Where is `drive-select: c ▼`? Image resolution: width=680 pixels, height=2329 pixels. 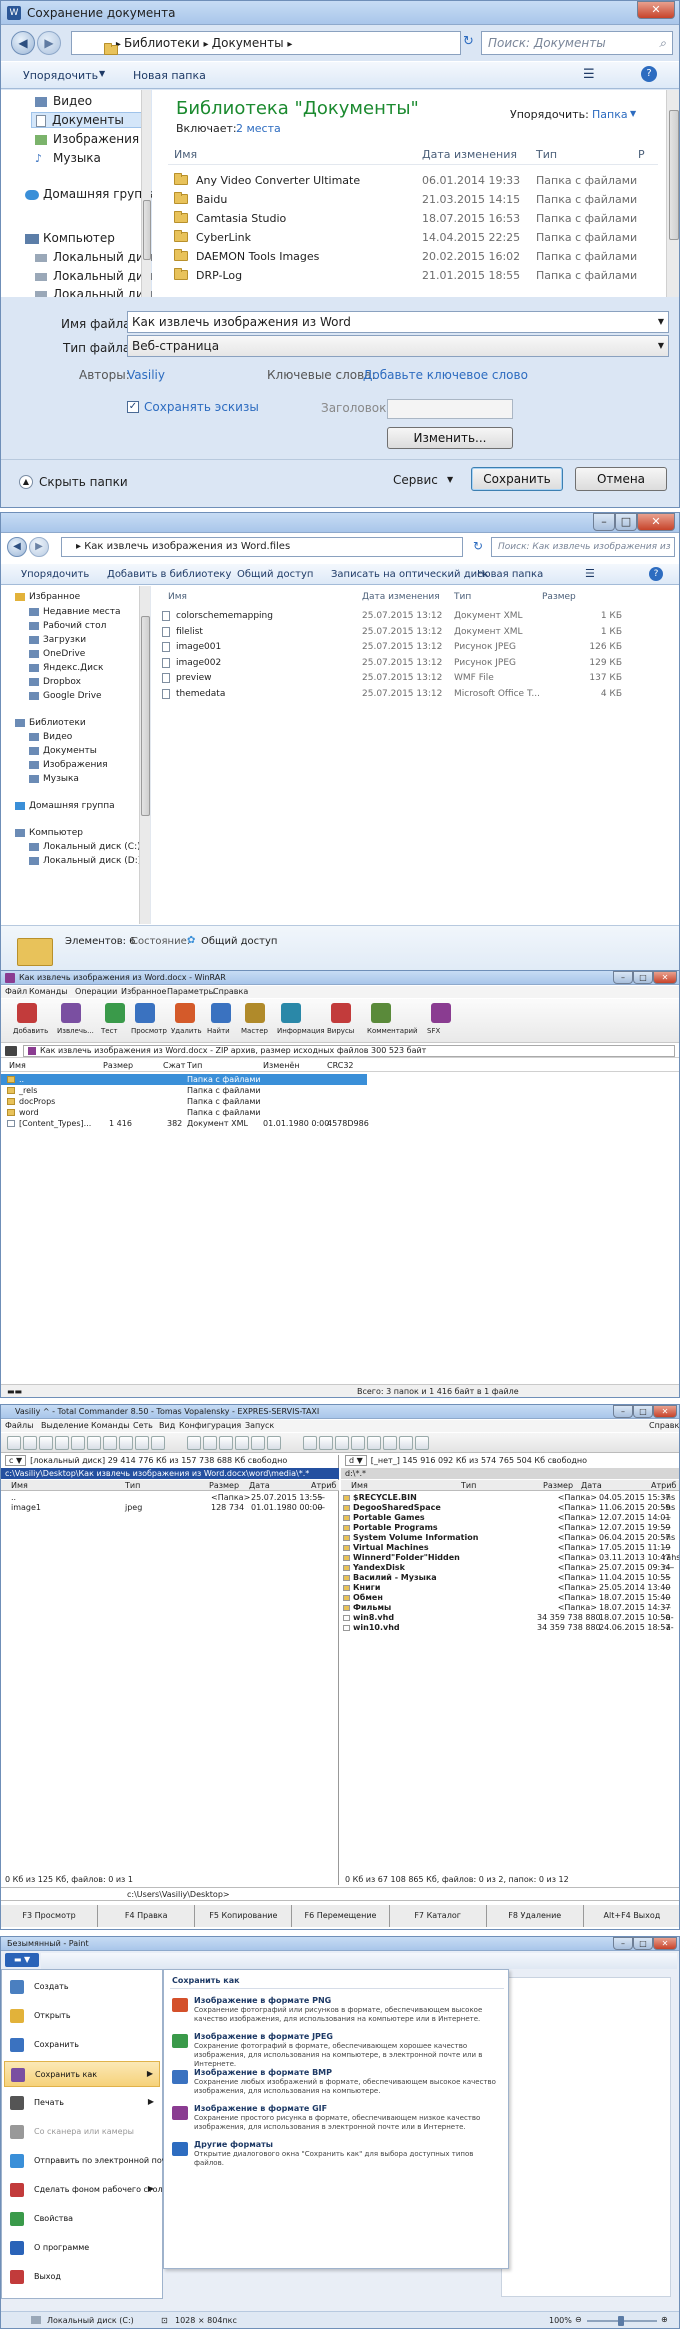
drive-select: c ▼ is located at coordinates (16, 1460).